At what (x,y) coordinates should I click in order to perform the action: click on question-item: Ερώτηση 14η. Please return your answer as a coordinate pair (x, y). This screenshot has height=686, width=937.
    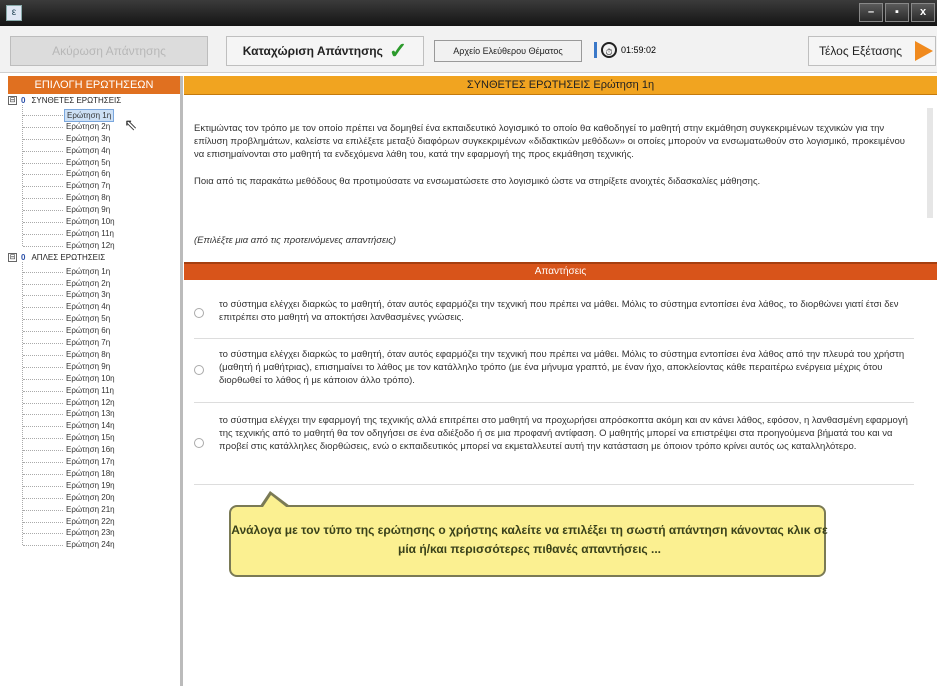
    Looking at the image, I should click on (90, 425).